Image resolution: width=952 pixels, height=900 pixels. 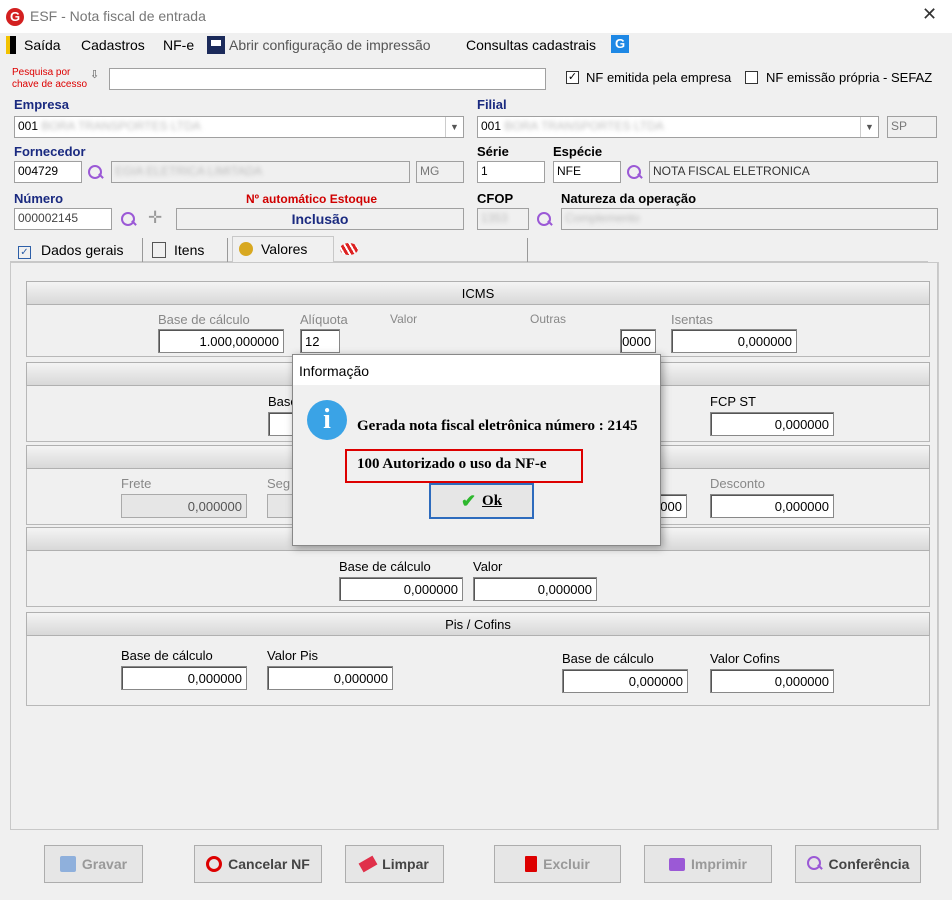 What do you see at coordinates (394, 864) in the screenshot?
I see `limpar-button: Limpar` at bounding box center [394, 864].